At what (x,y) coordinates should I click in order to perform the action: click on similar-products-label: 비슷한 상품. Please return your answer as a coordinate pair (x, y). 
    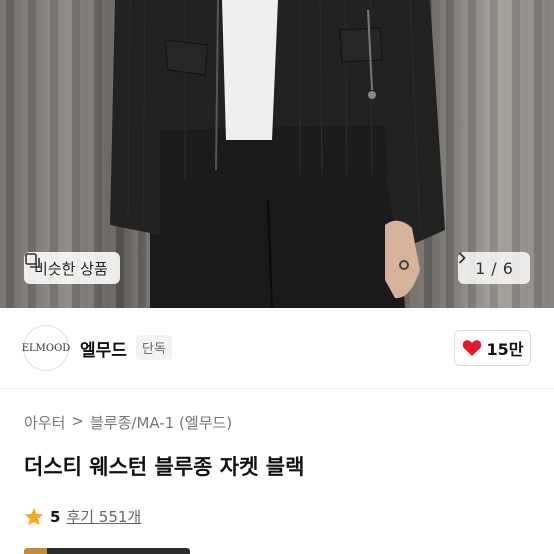
    Looking at the image, I should click on (71, 268).